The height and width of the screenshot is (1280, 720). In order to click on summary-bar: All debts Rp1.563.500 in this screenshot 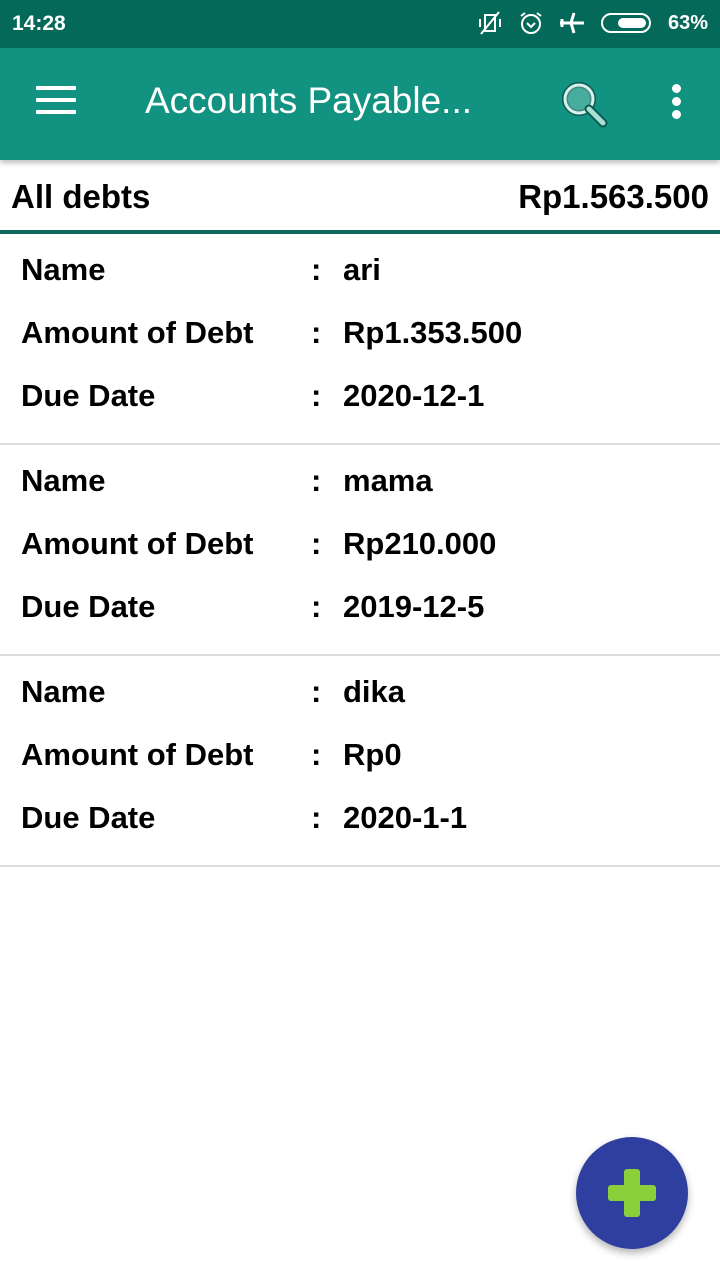, I will do `click(360, 197)`.